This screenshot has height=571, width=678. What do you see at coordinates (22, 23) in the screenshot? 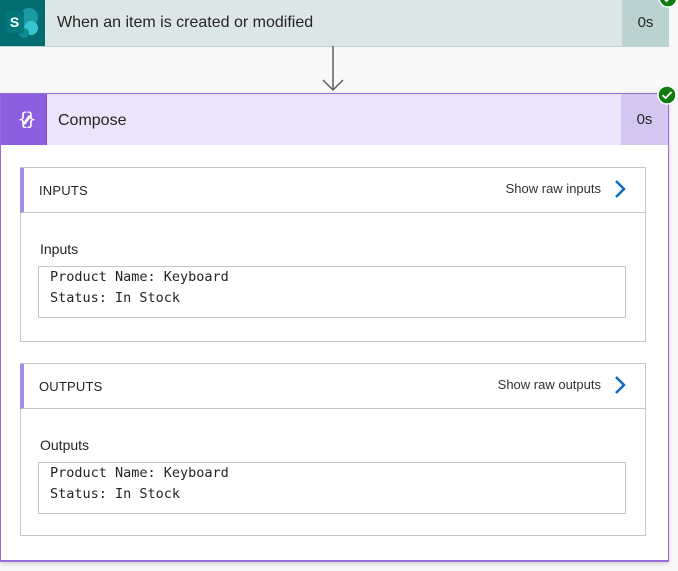
I see `sharepoint-icon: S` at bounding box center [22, 23].